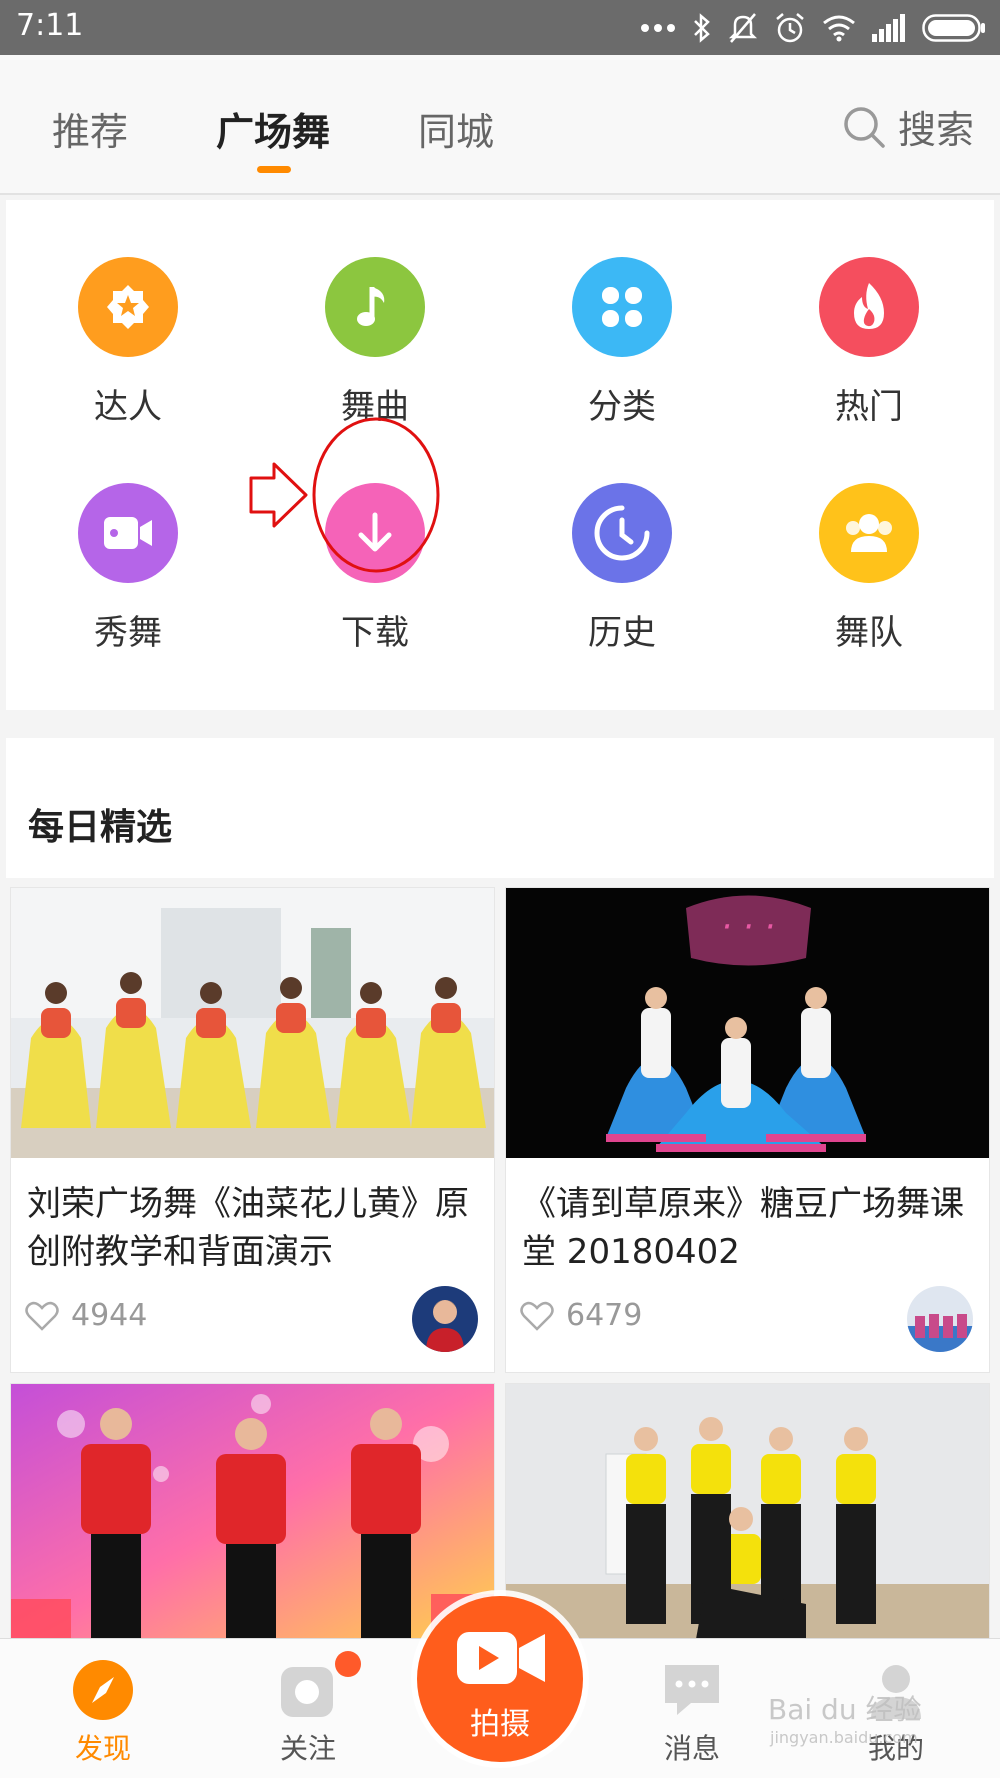 This screenshot has height=1778, width=1000. Describe the element at coordinates (747, 1023) in the screenshot. I see `video-thumbnail: · · ·` at that location.